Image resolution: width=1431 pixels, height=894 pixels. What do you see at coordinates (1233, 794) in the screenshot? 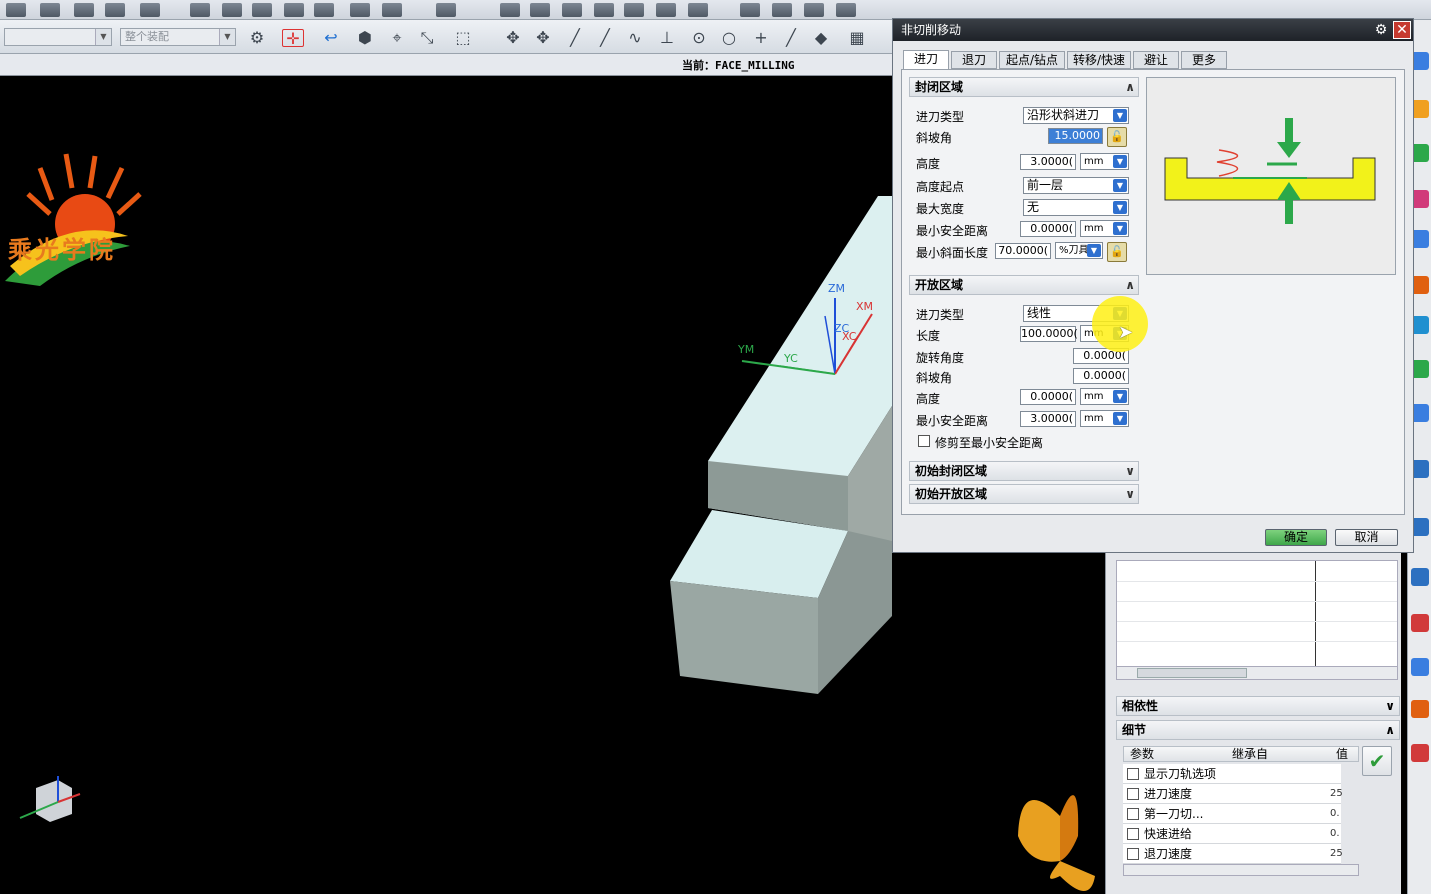
I see `table-row: 进刀速度 25` at bounding box center [1233, 794].